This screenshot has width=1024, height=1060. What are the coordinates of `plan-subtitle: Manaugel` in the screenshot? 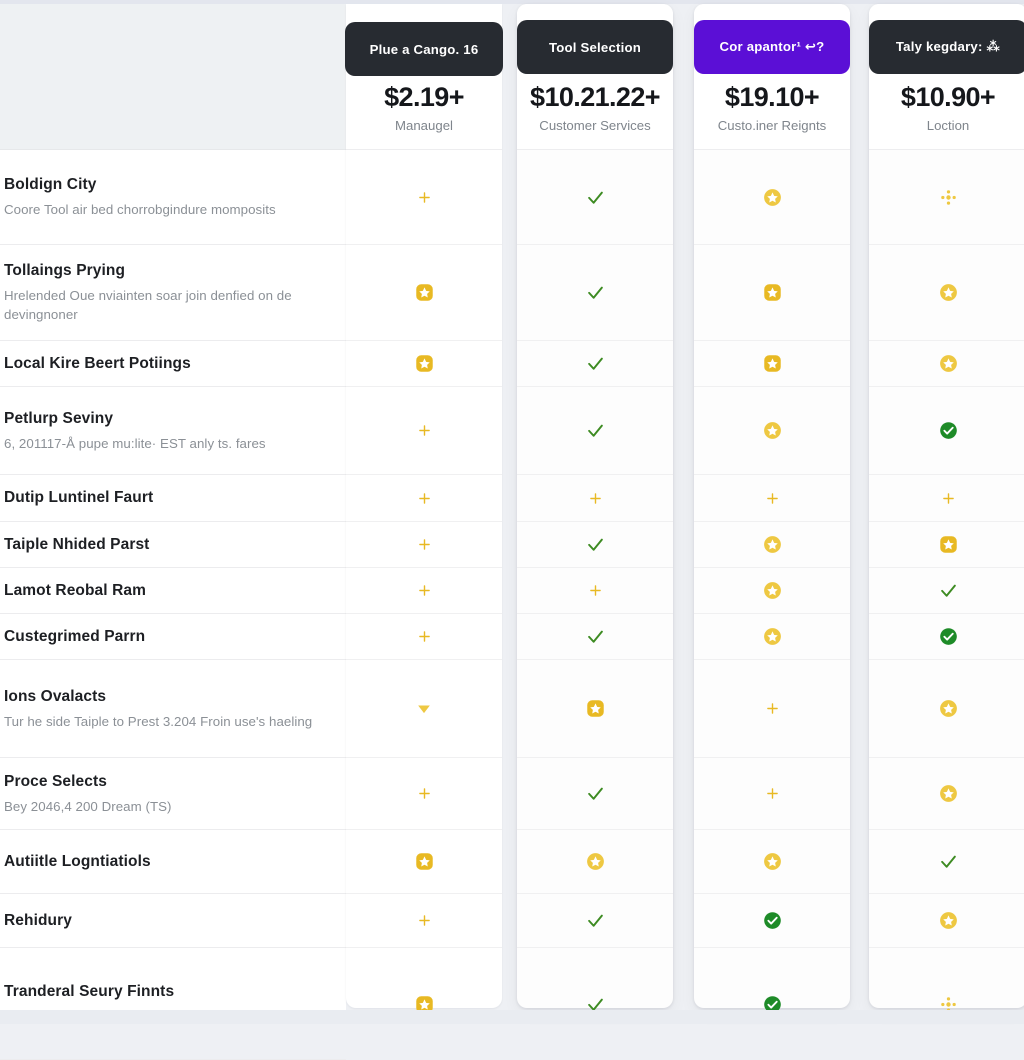 It's located at (424, 125).